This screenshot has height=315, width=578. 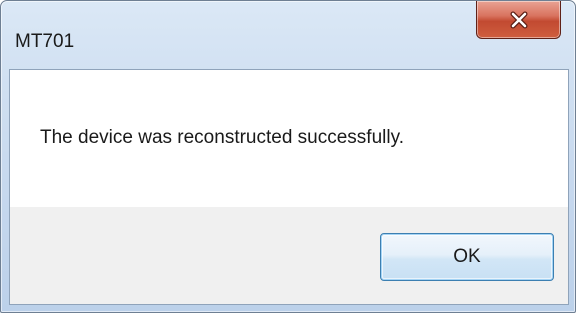 What do you see at coordinates (467, 257) in the screenshot?
I see `ok-button: OK` at bounding box center [467, 257].